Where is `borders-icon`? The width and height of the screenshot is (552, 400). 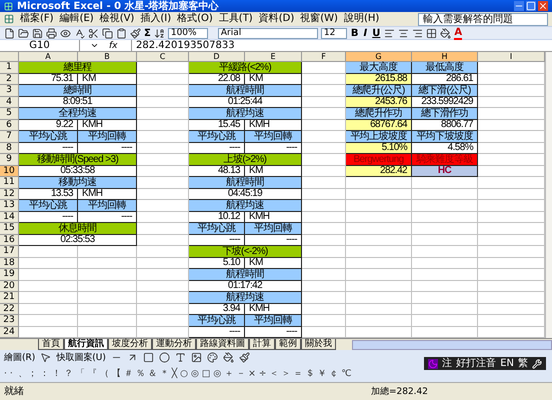
borders-icon is located at coordinates (432, 33).